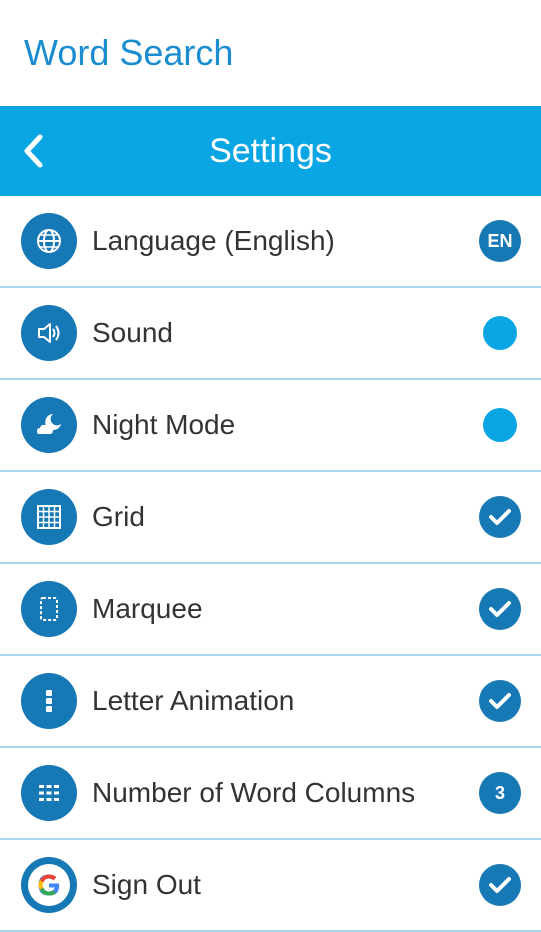 The height and width of the screenshot is (932, 541). Describe the element at coordinates (213, 240) in the screenshot. I see `setting-label: Language (English)` at that location.